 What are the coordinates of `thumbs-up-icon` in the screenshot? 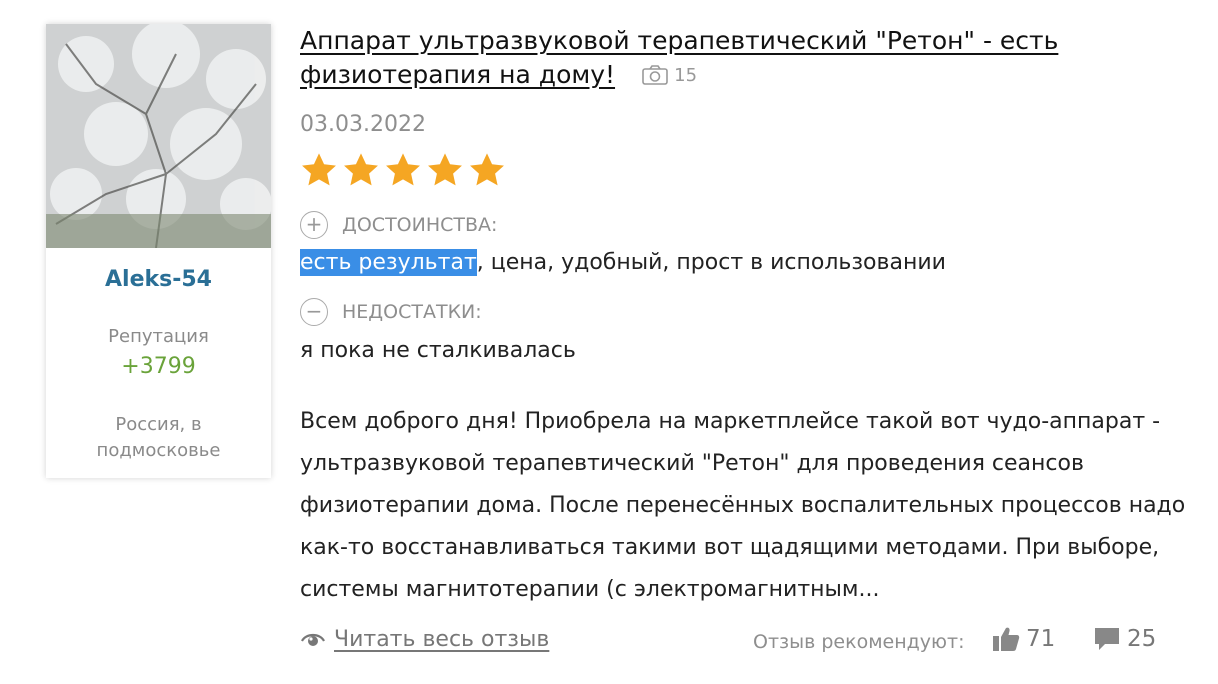 It's located at (1006, 639).